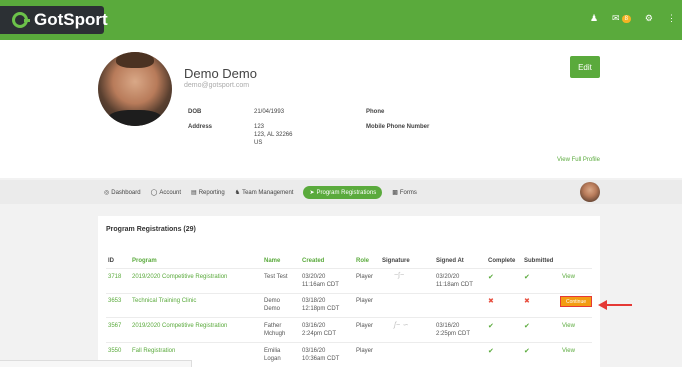 The width and height of the screenshot is (682, 367). Describe the element at coordinates (114, 326) in the screenshot. I see `row-3-id: 3567` at that location.